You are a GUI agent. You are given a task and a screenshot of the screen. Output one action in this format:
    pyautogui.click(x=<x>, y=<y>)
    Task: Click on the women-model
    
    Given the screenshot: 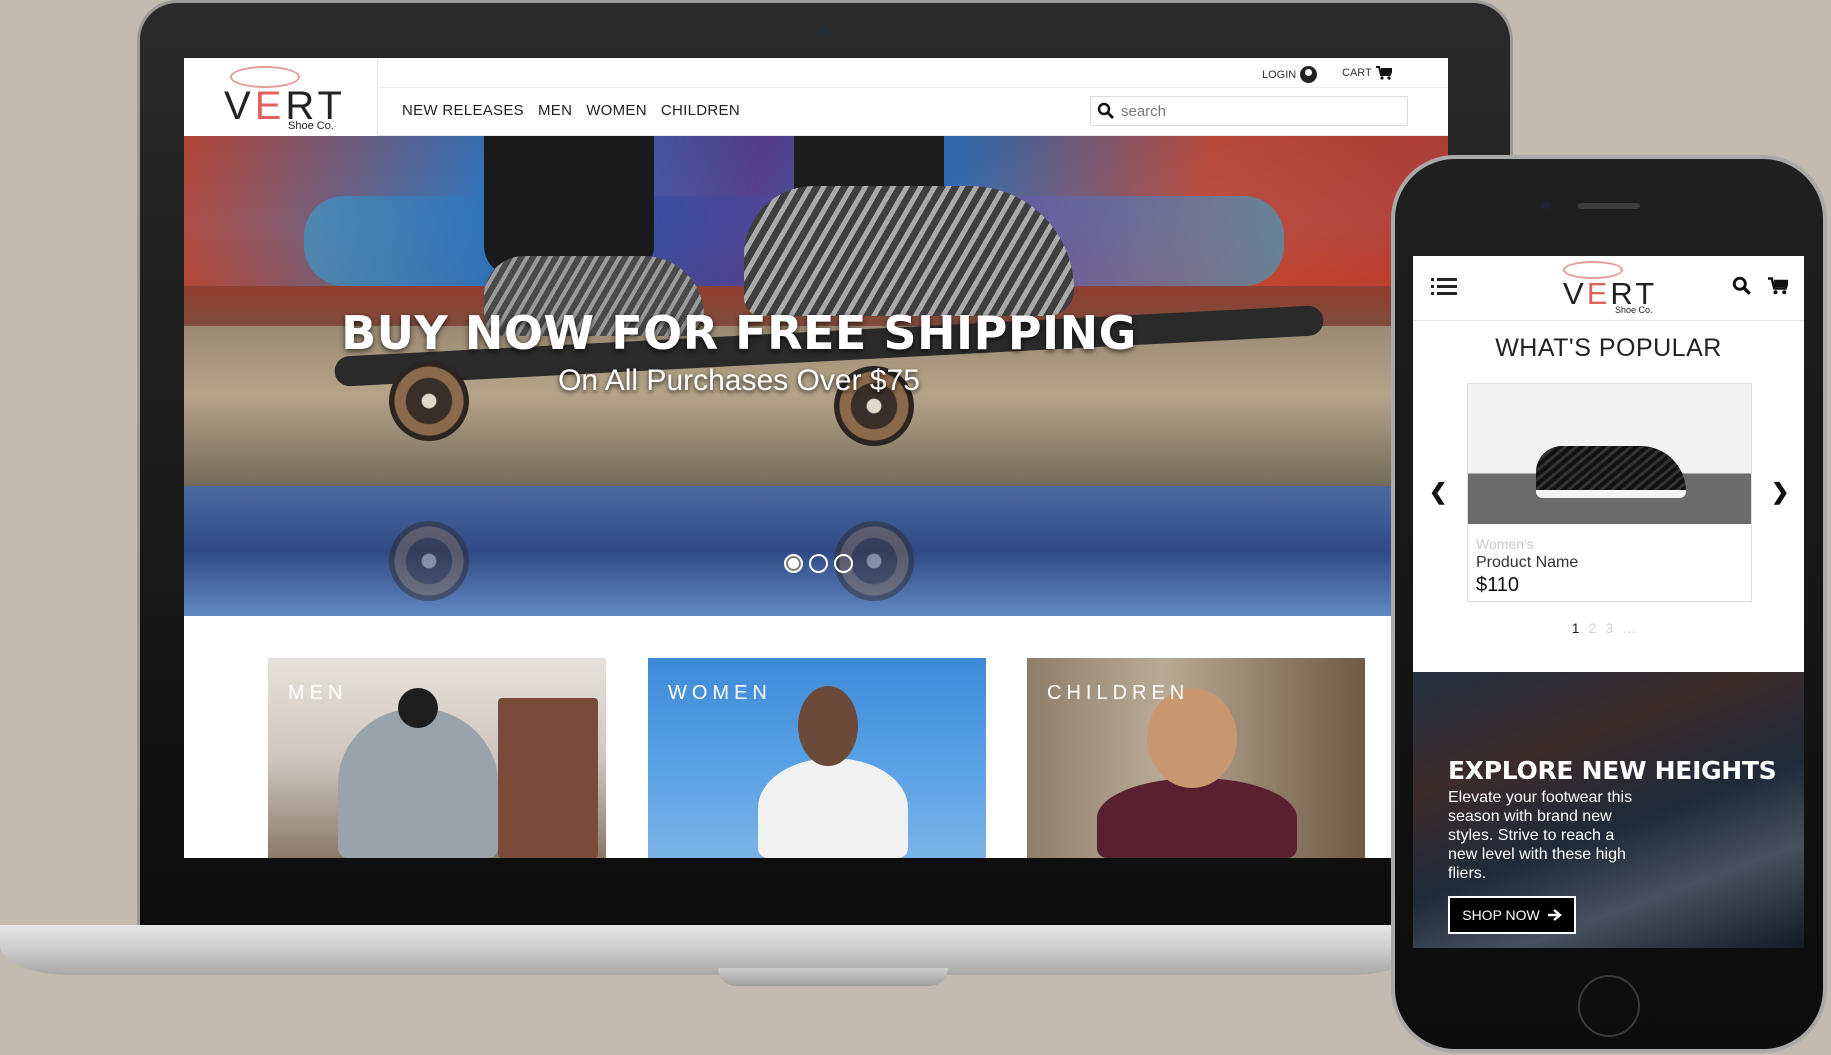 What is the action you would take?
    pyautogui.click(x=833, y=808)
    